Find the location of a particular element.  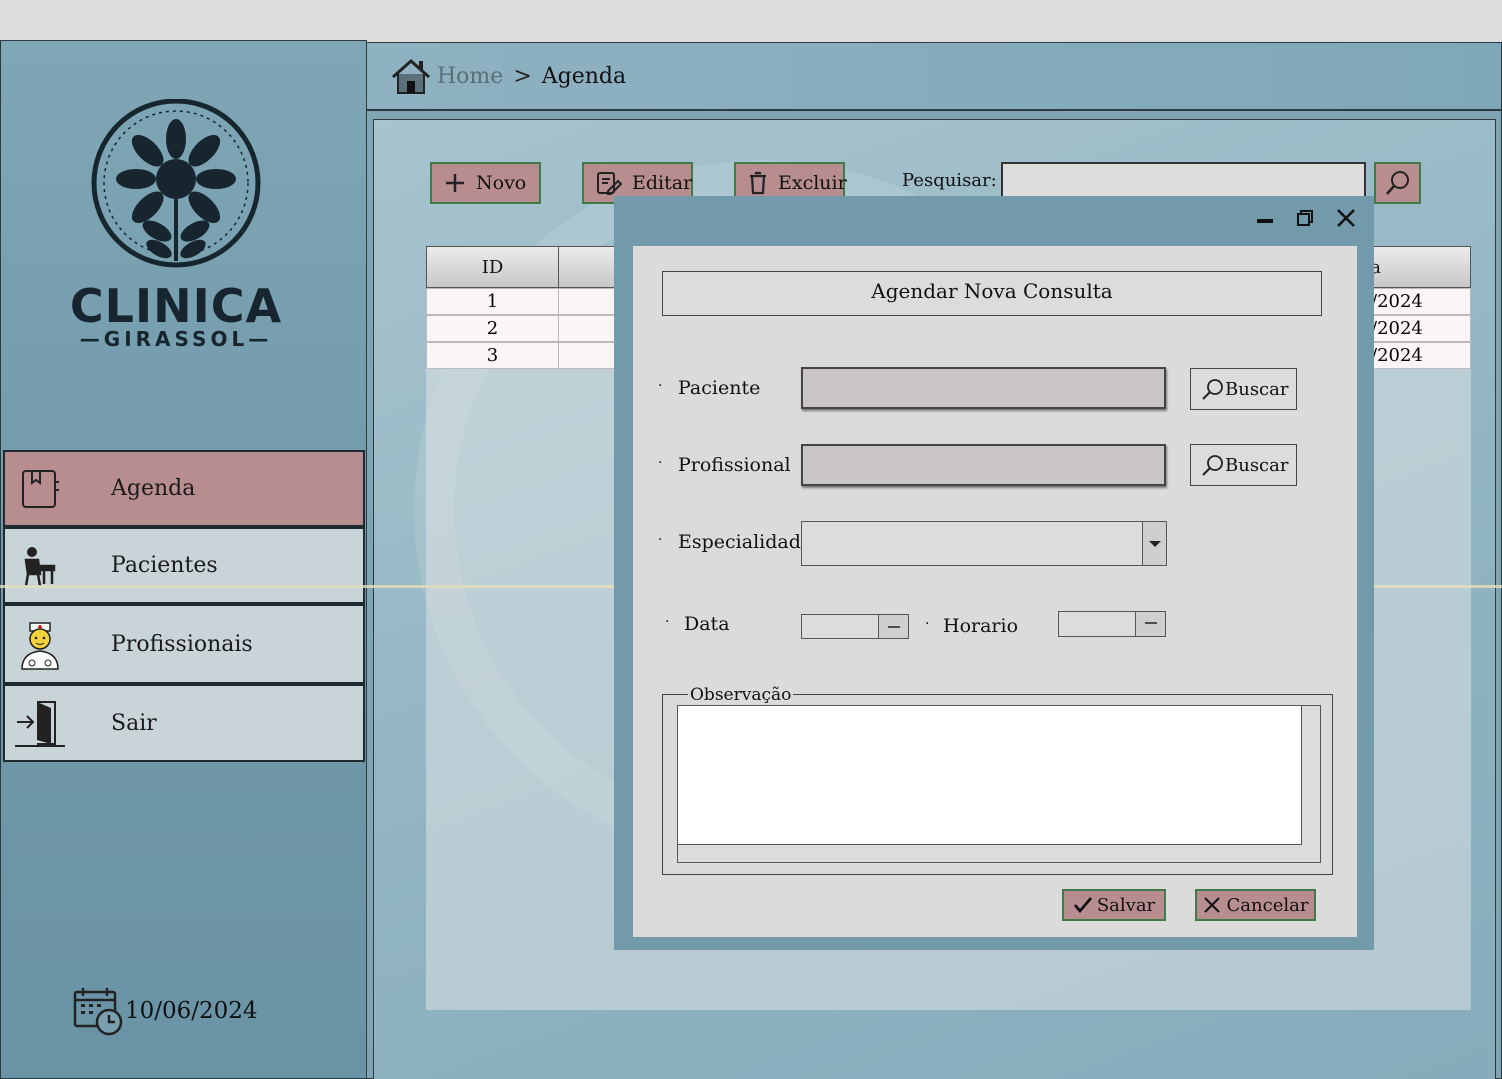

patient-icon is located at coordinates (40, 565).